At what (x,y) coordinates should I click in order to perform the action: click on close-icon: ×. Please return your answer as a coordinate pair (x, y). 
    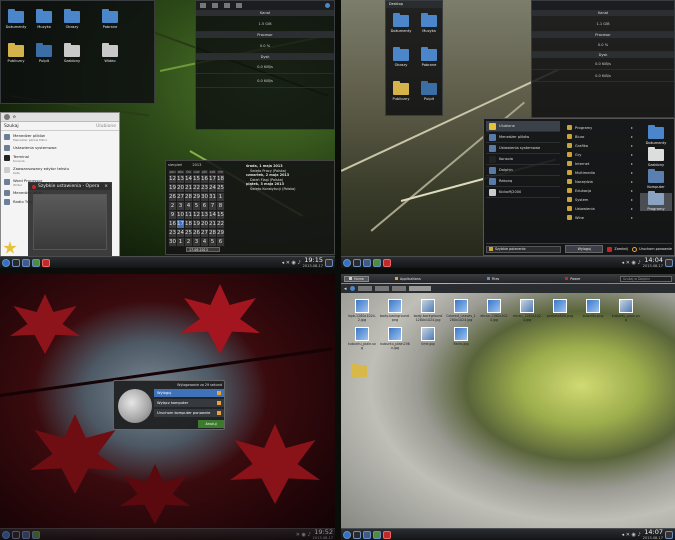
    Looking at the image, I should click on (106, 186).